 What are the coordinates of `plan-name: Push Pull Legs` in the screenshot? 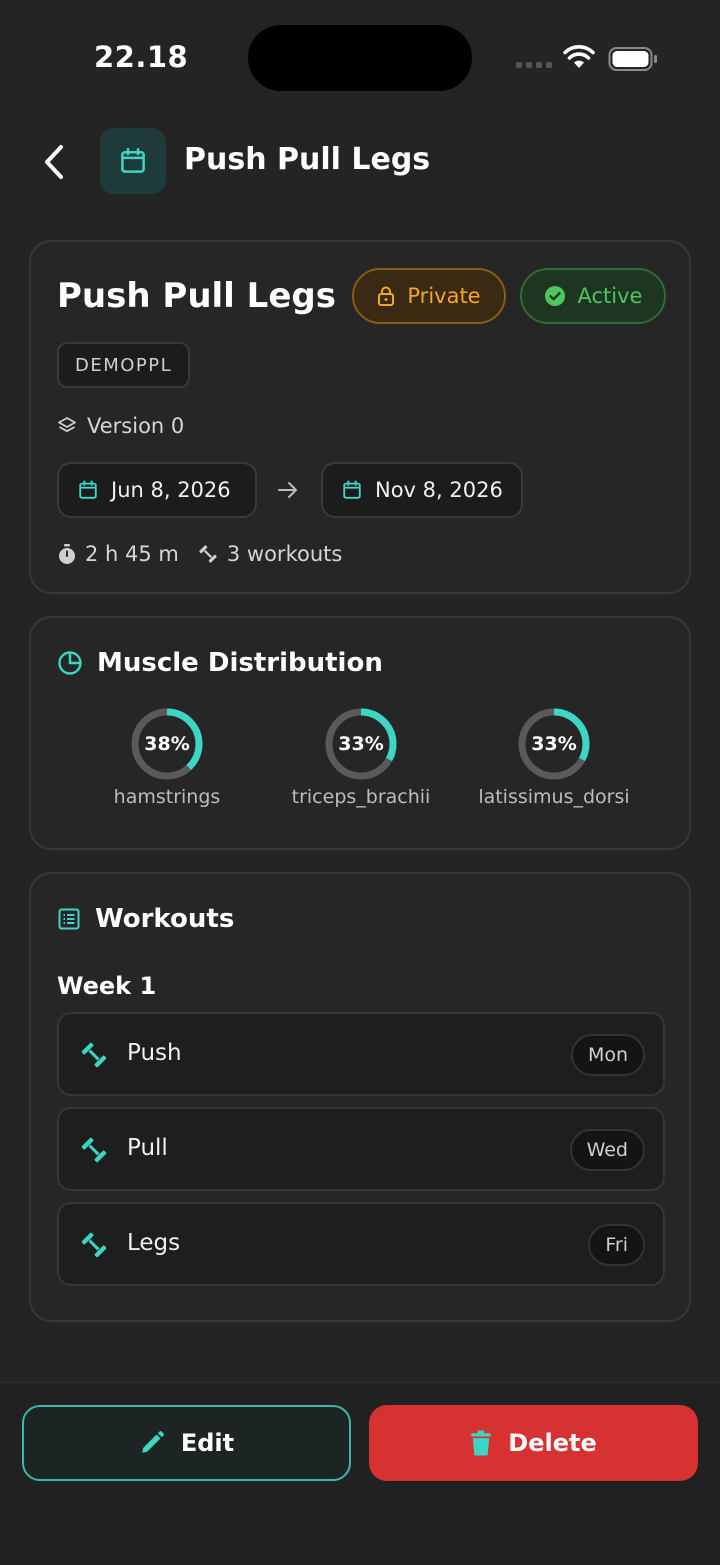 It's located at (196, 296).